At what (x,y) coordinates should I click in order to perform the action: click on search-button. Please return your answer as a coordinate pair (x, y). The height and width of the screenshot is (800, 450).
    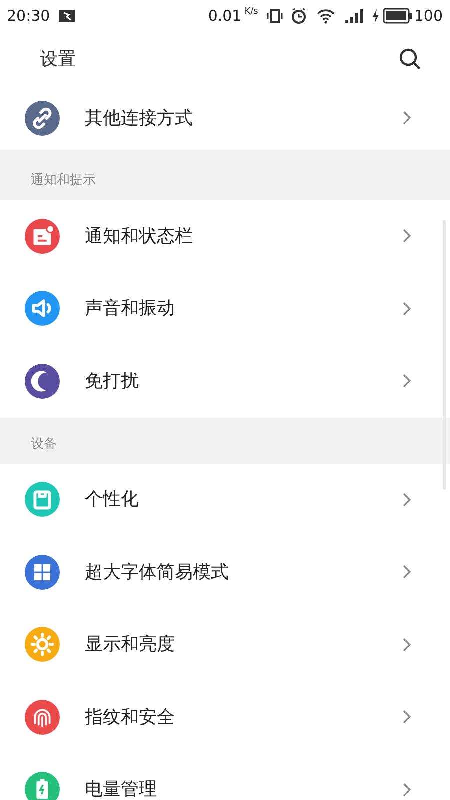
    Looking at the image, I should click on (410, 59).